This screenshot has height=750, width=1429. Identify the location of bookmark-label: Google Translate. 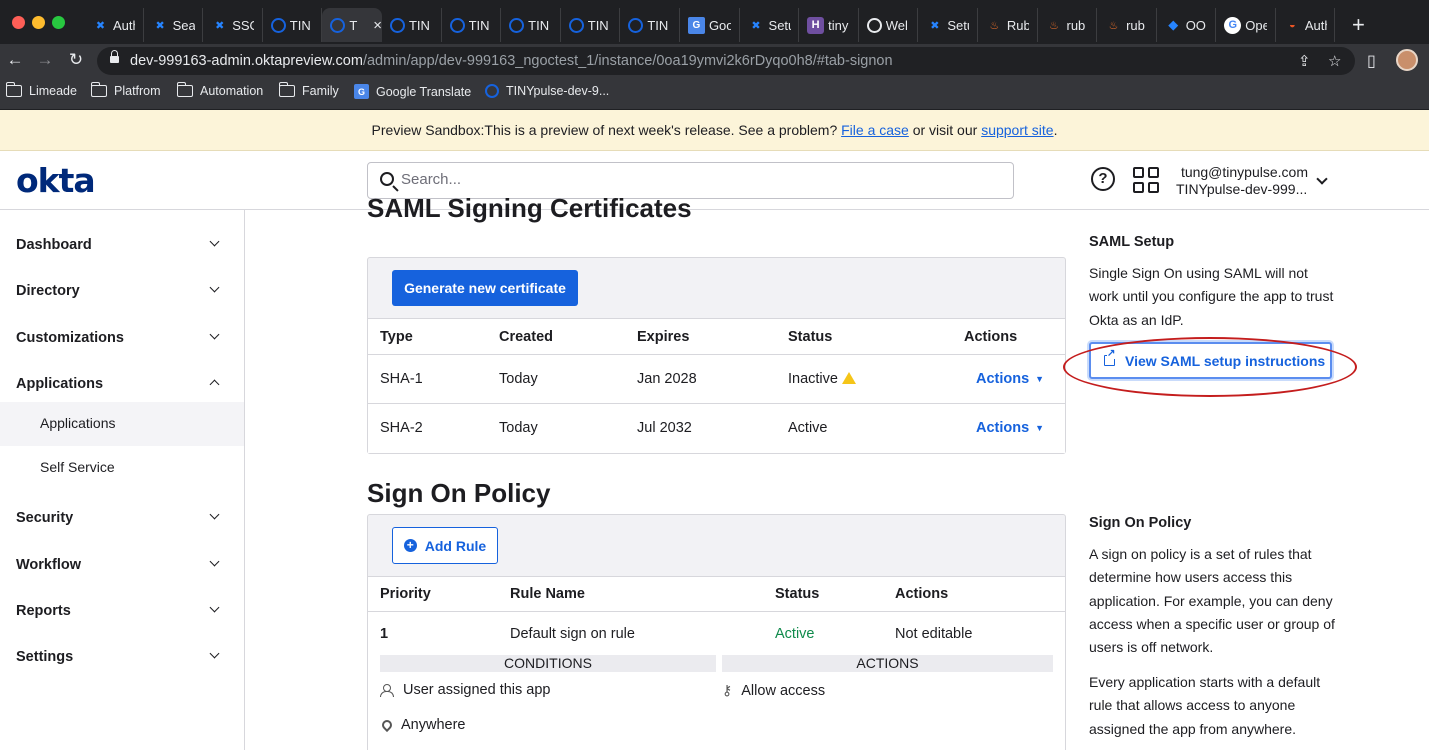
(424, 91).